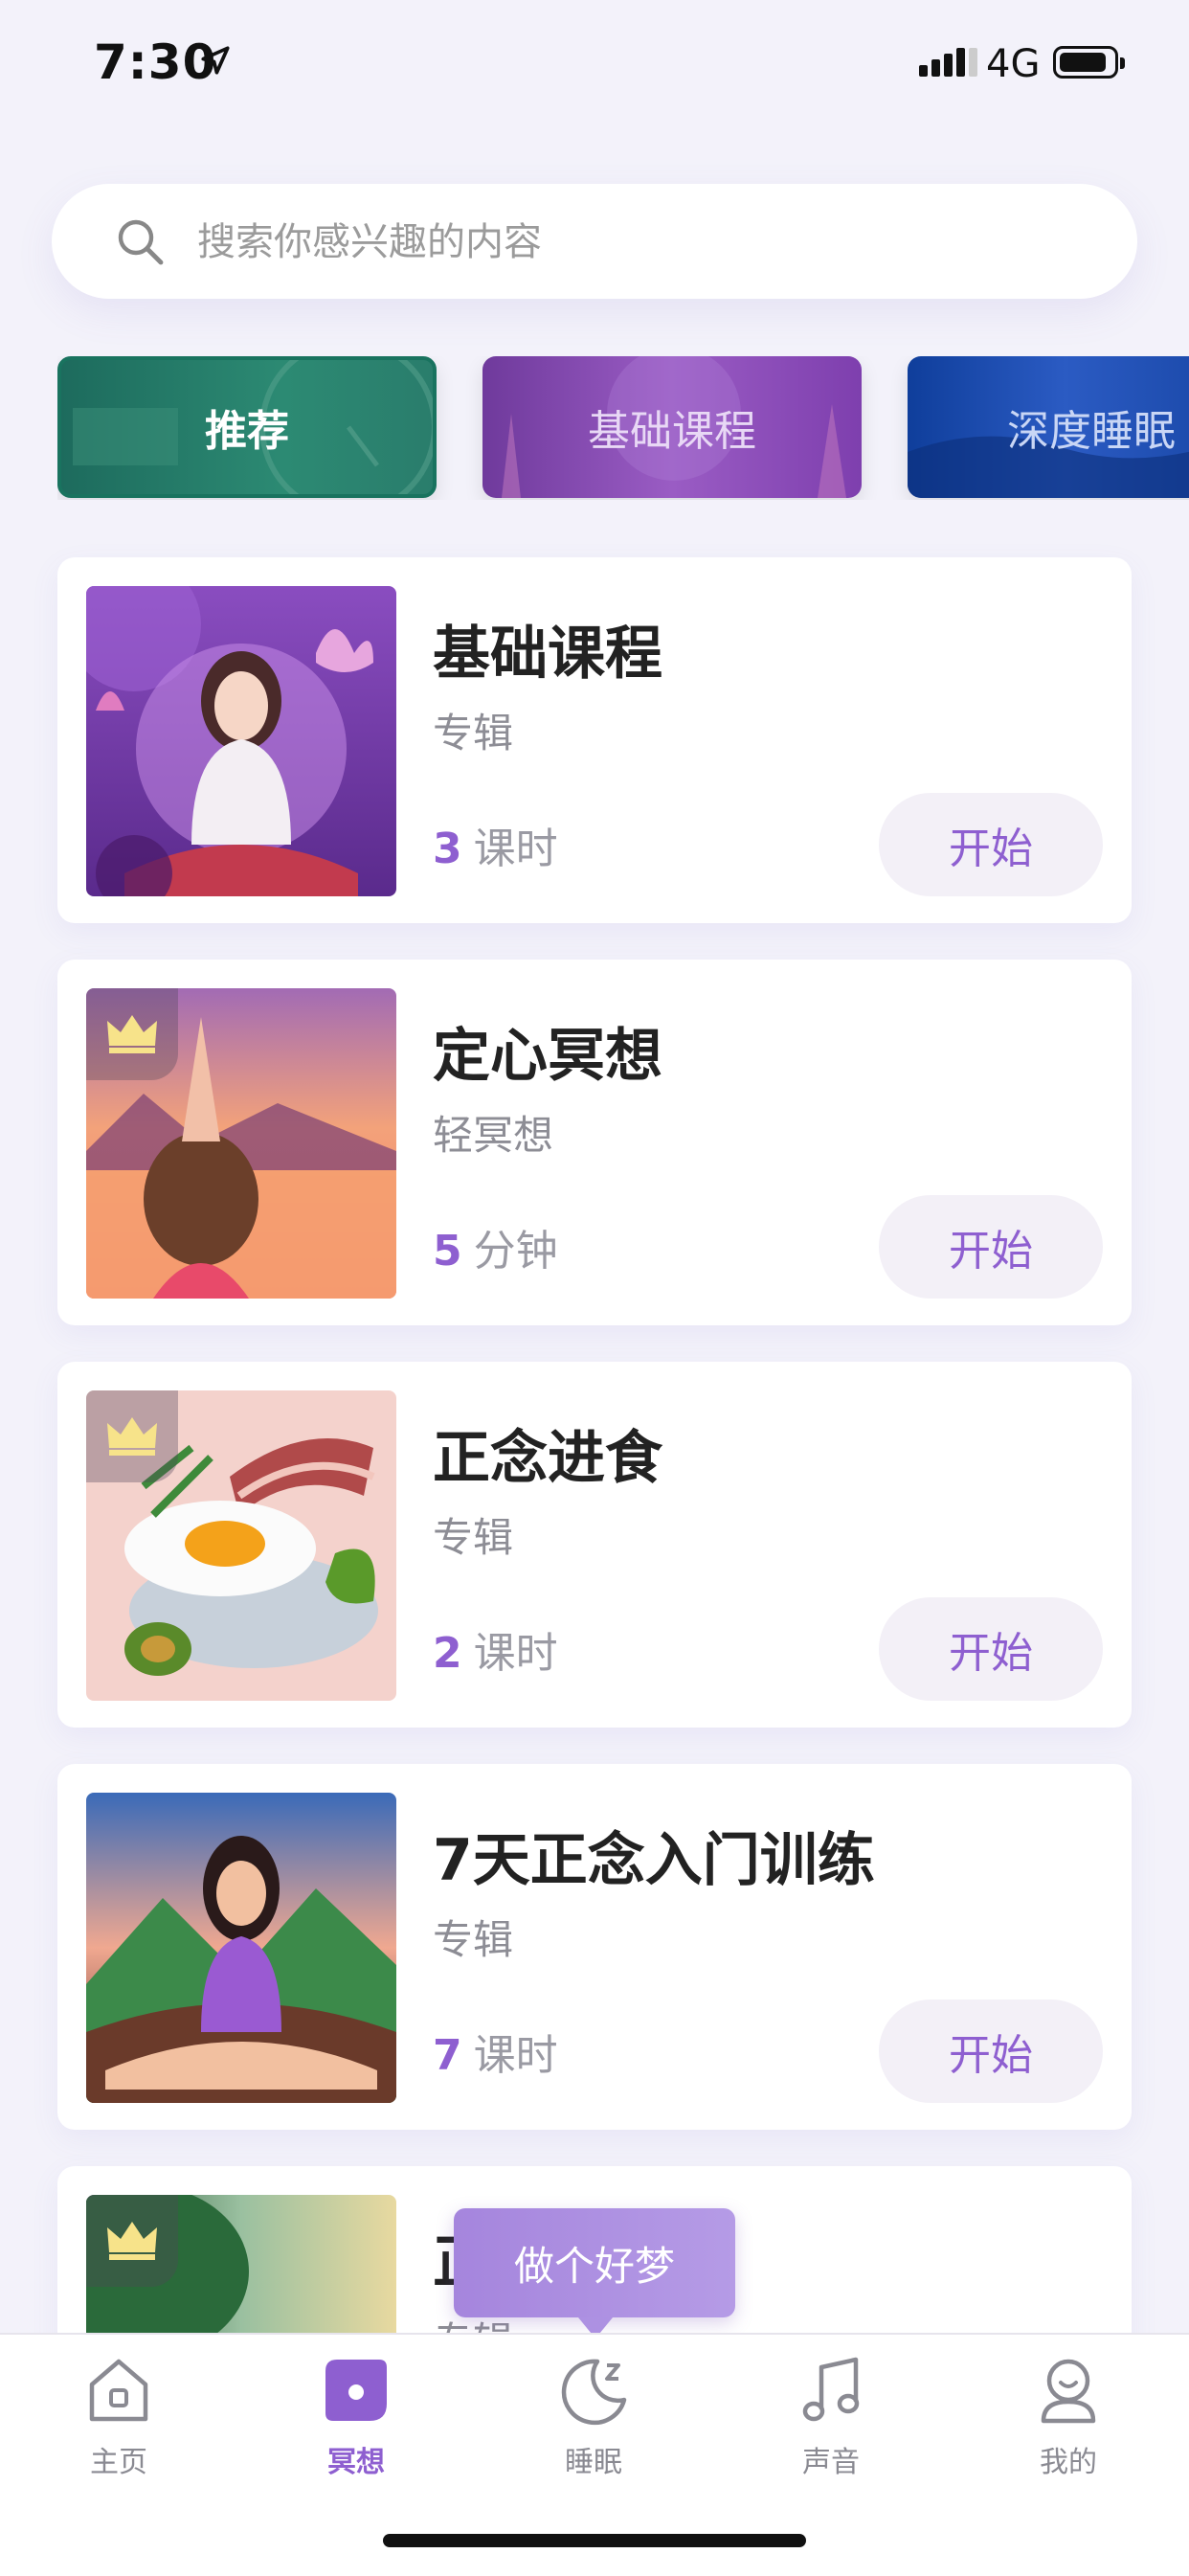 Image resolution: width=1189 pixels, height=2576 pixels. I want to click on card-unit: 分钟, so click(515, 1251).